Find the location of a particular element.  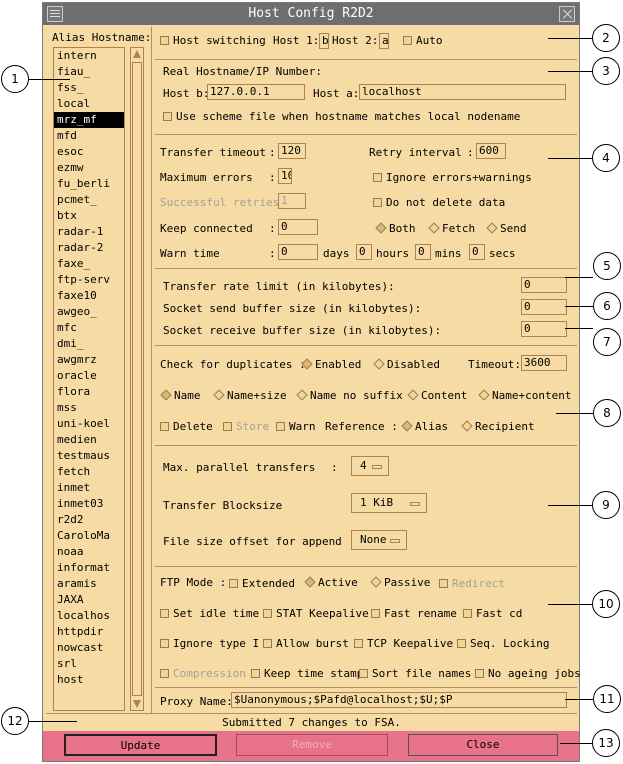

ignore-type-checkbox: Ignore type I is located at coordinates (209, 643).